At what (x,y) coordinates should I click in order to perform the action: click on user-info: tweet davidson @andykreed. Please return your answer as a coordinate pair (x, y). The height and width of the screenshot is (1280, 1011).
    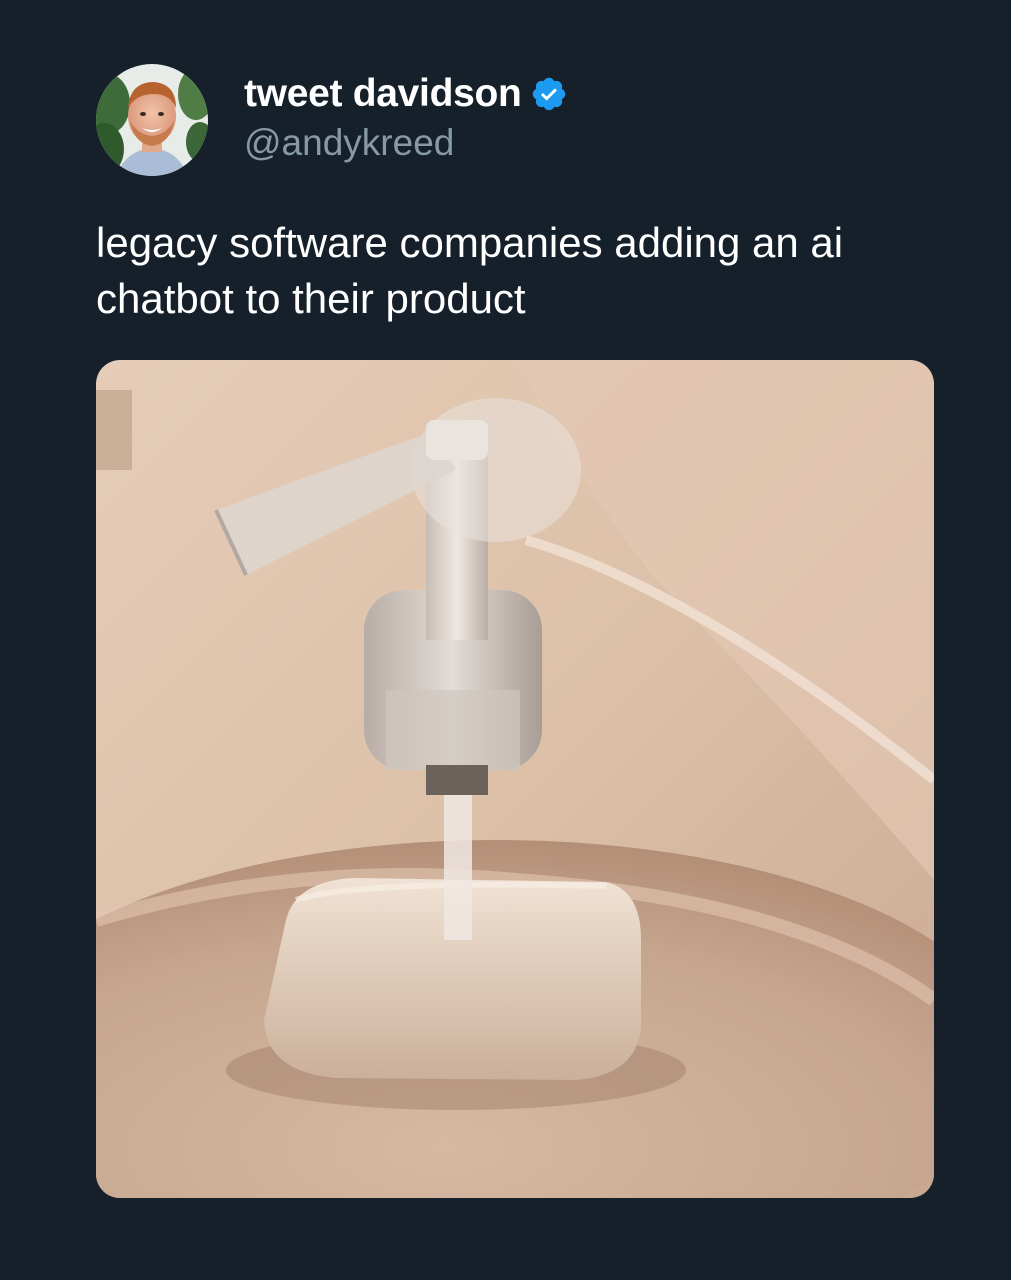
    Looking at the image, I should click on (406, 118).